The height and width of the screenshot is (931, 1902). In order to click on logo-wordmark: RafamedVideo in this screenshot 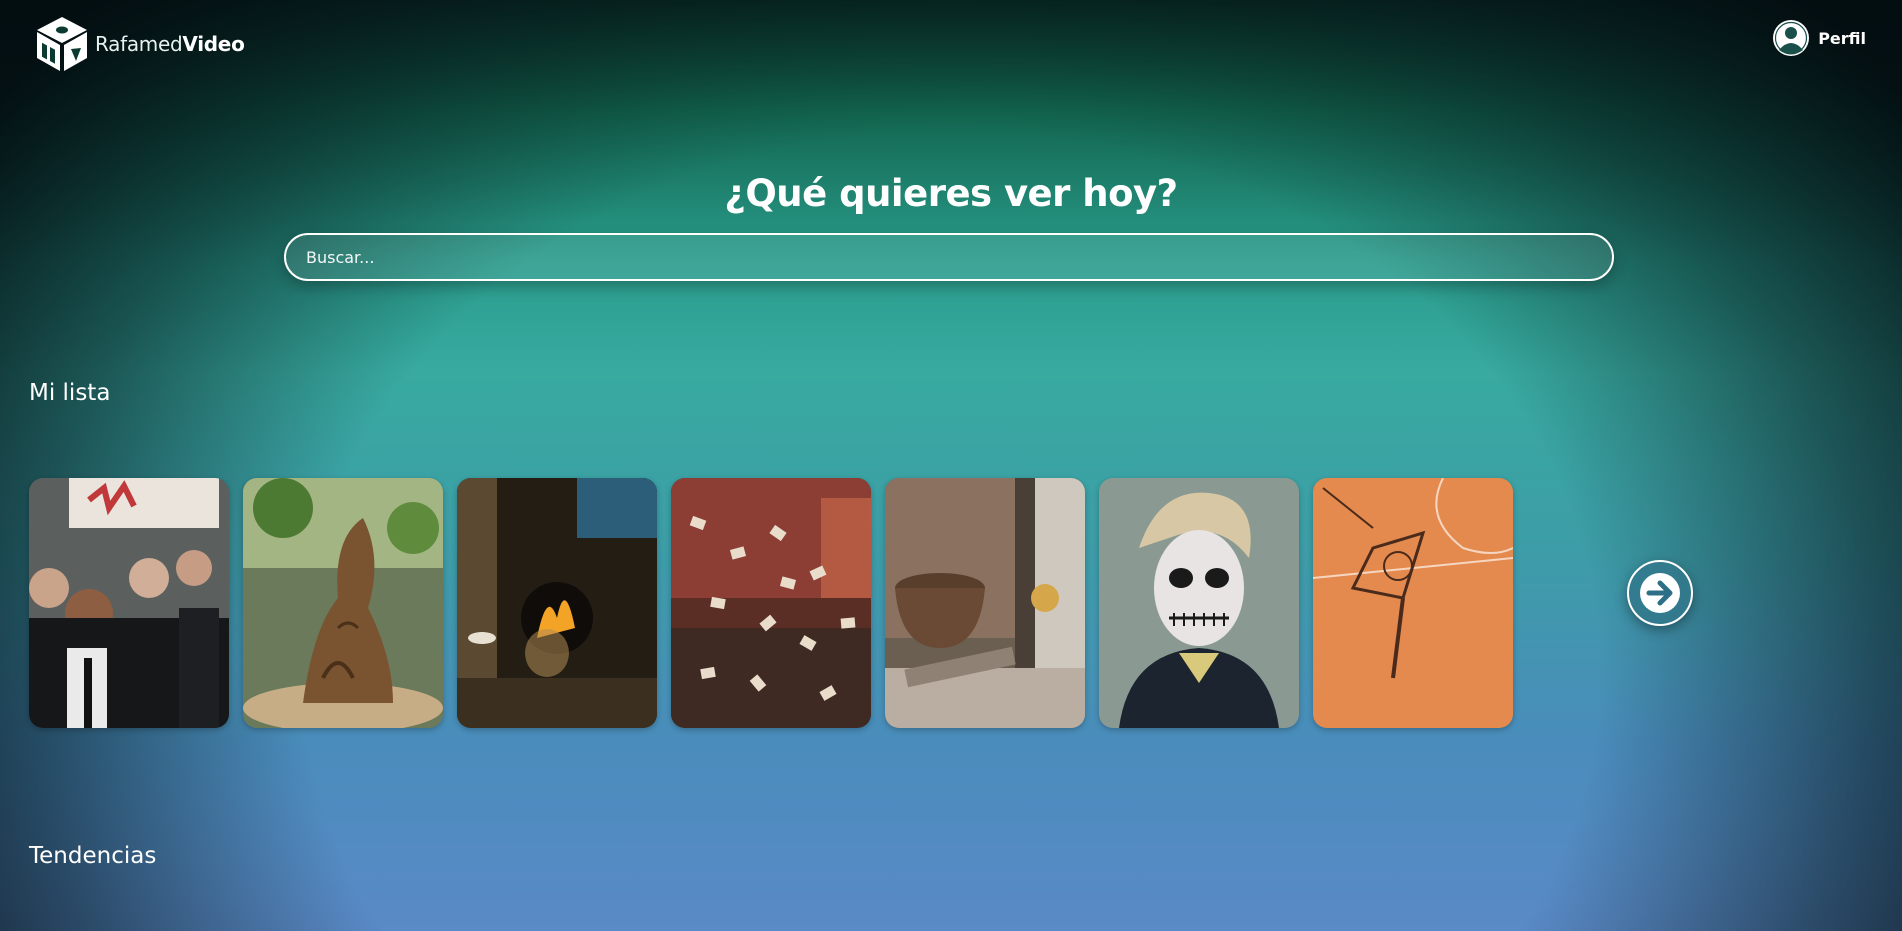, I will do `click(170, 44)`.